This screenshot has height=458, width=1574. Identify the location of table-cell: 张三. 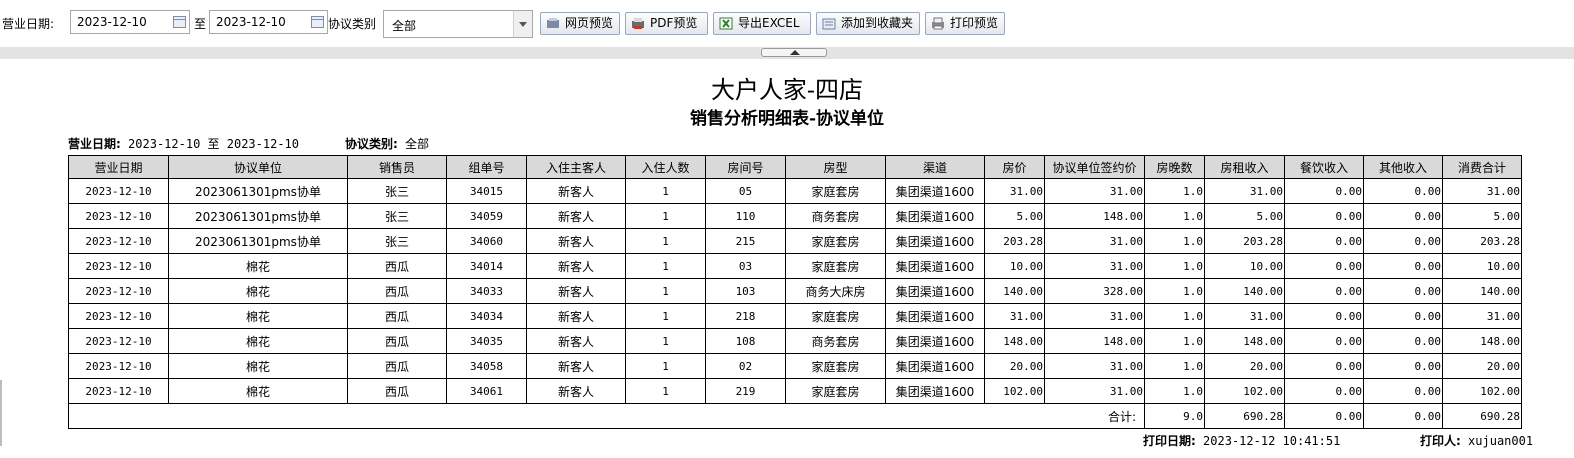
(397, 216).